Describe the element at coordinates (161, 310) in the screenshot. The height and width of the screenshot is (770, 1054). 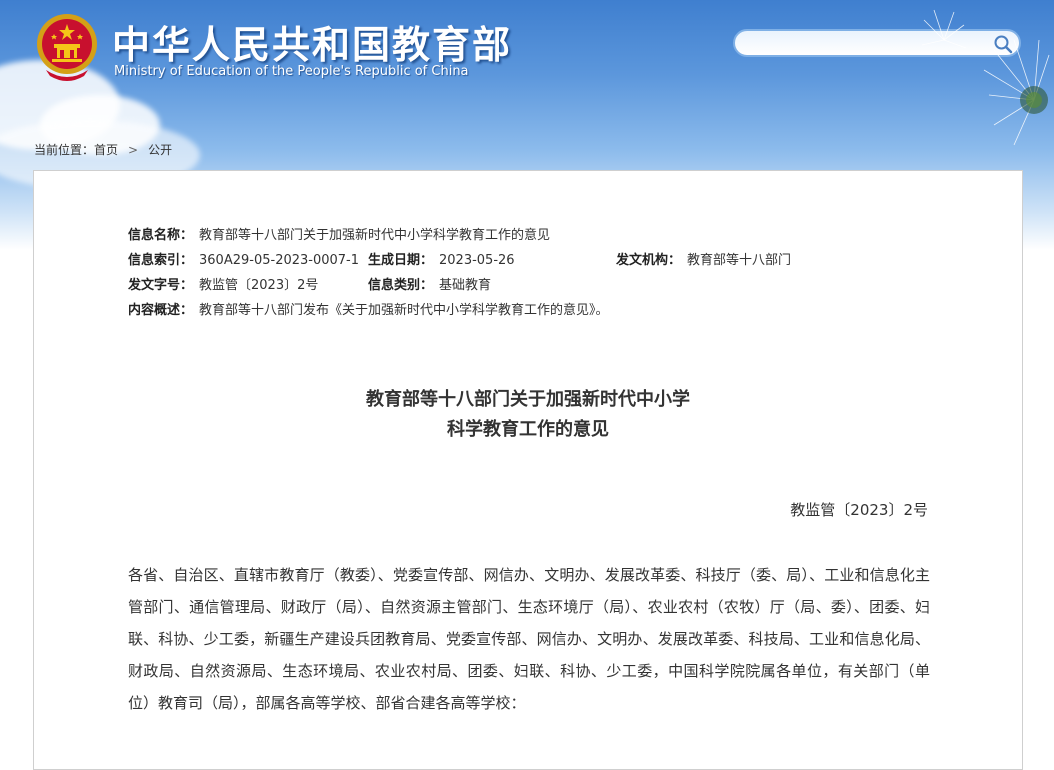
I see `info-summary-label: 内容概述：` at that location.